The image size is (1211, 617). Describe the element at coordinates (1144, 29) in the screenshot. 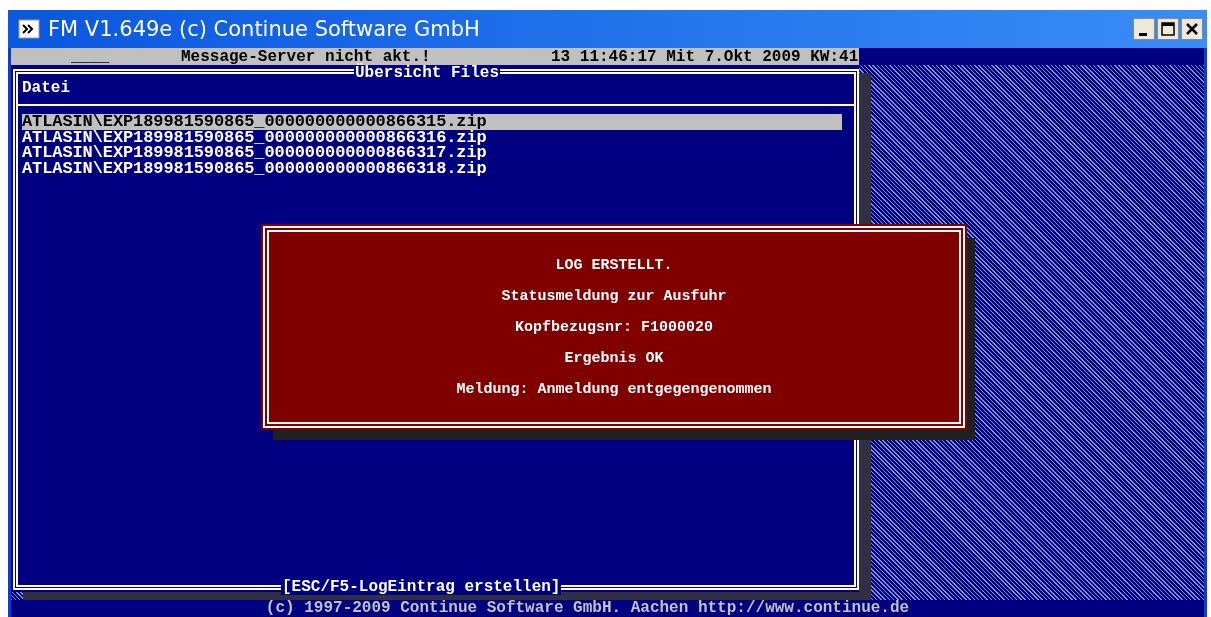

I see `minimize-icon` at that location.